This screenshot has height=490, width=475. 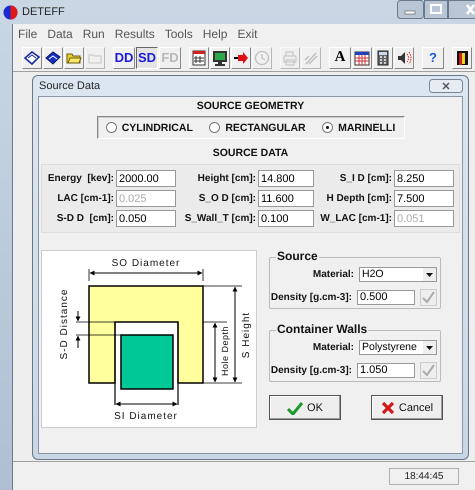 What do you see at coordinates (220, 218) in the screenshot?
I see `field-label: S_Wall_T [cm]:` at bounding box center [220, 218].